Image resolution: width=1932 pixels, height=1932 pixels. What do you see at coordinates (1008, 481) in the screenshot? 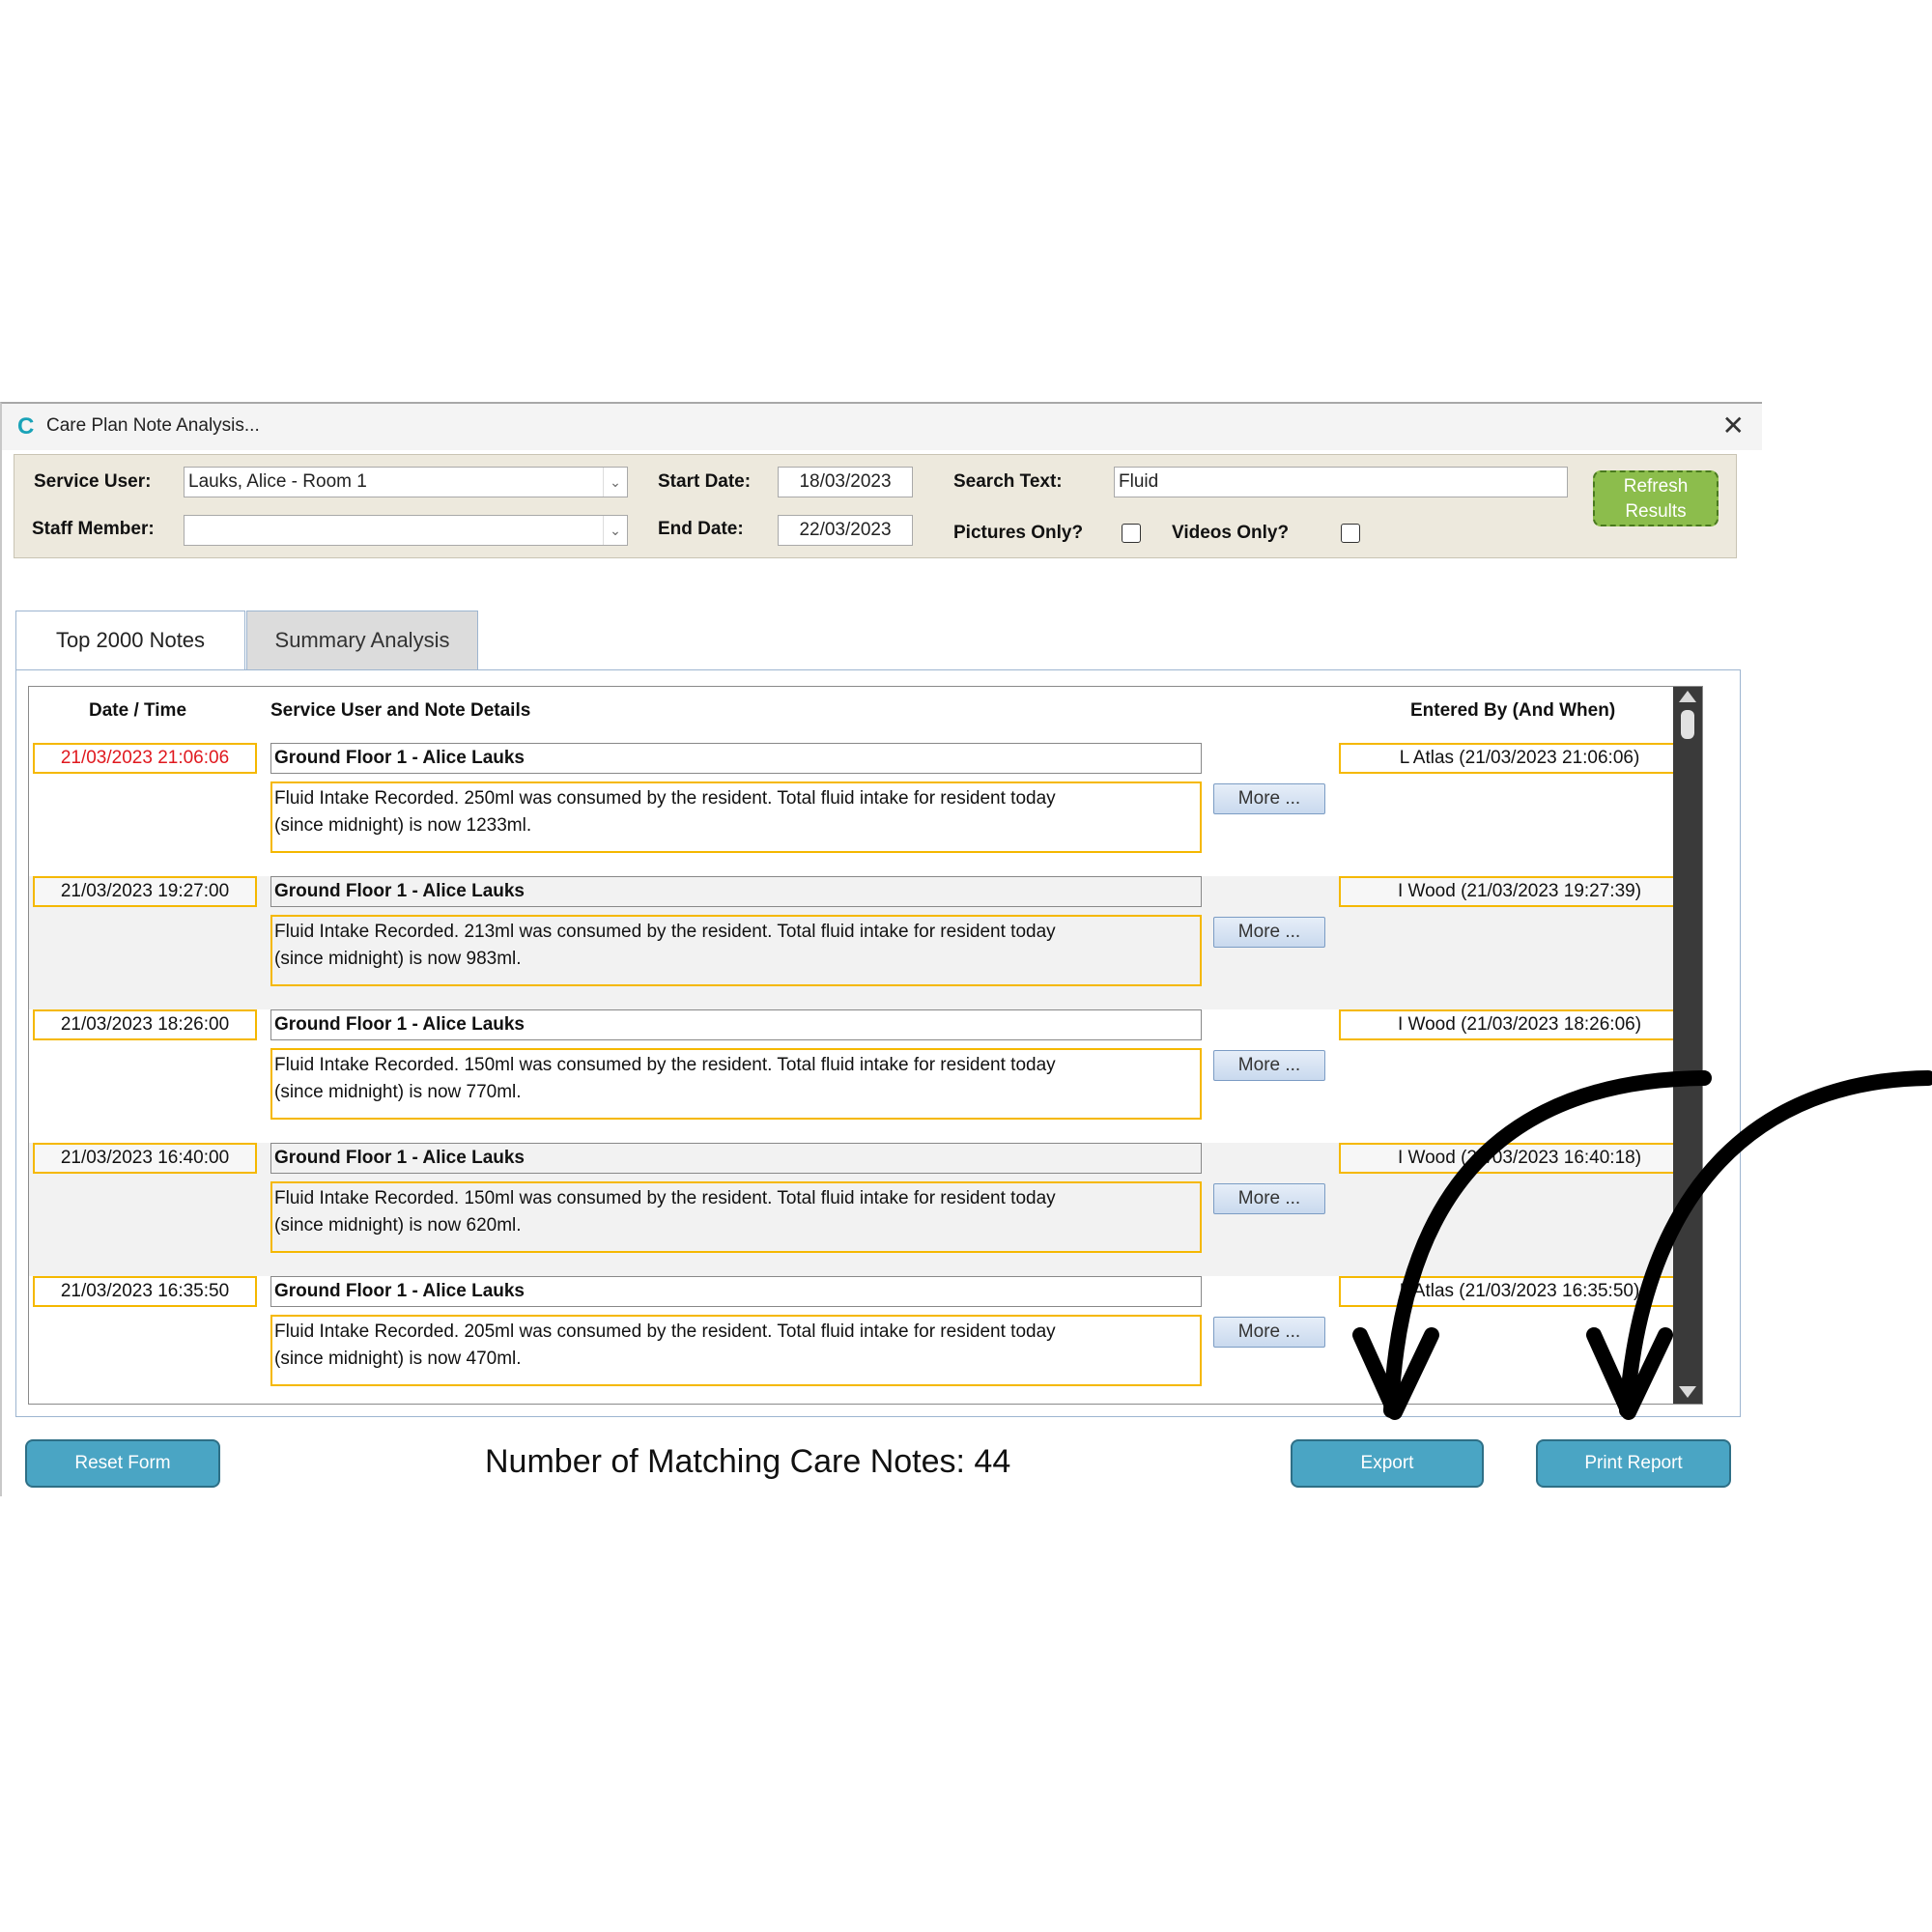
I see `search-text-label: Search Text:` at bounding box center [1008, 481].